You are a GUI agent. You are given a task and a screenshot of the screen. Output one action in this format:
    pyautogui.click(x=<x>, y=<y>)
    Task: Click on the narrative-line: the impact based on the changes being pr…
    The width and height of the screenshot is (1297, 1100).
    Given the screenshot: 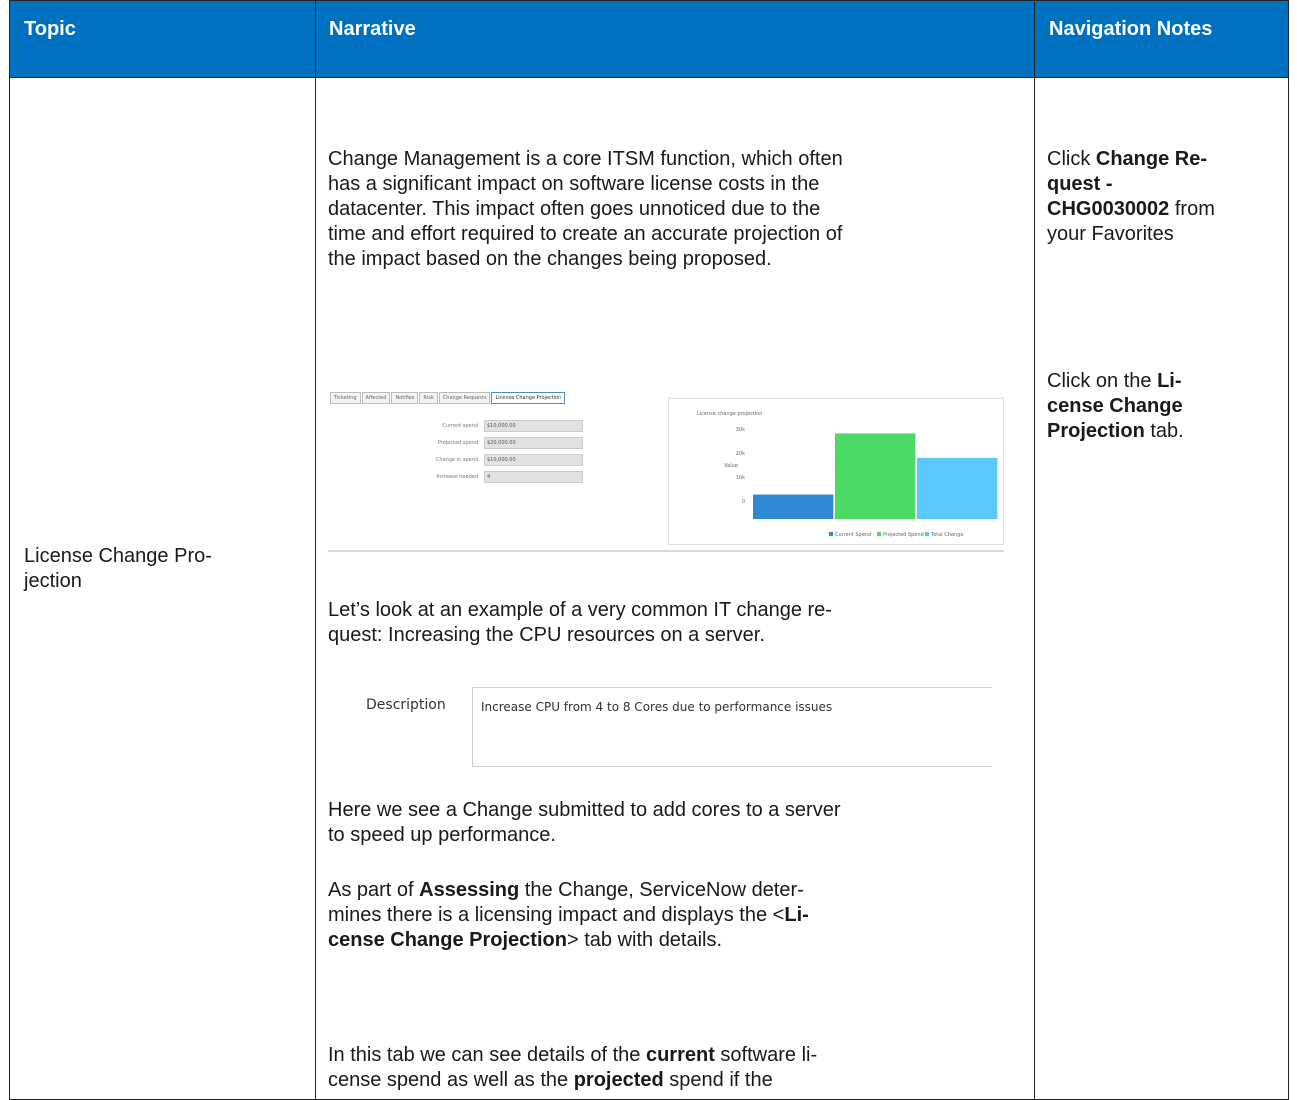 What is the action you would take?
    pyautogui.click(x=550, y=259)
    